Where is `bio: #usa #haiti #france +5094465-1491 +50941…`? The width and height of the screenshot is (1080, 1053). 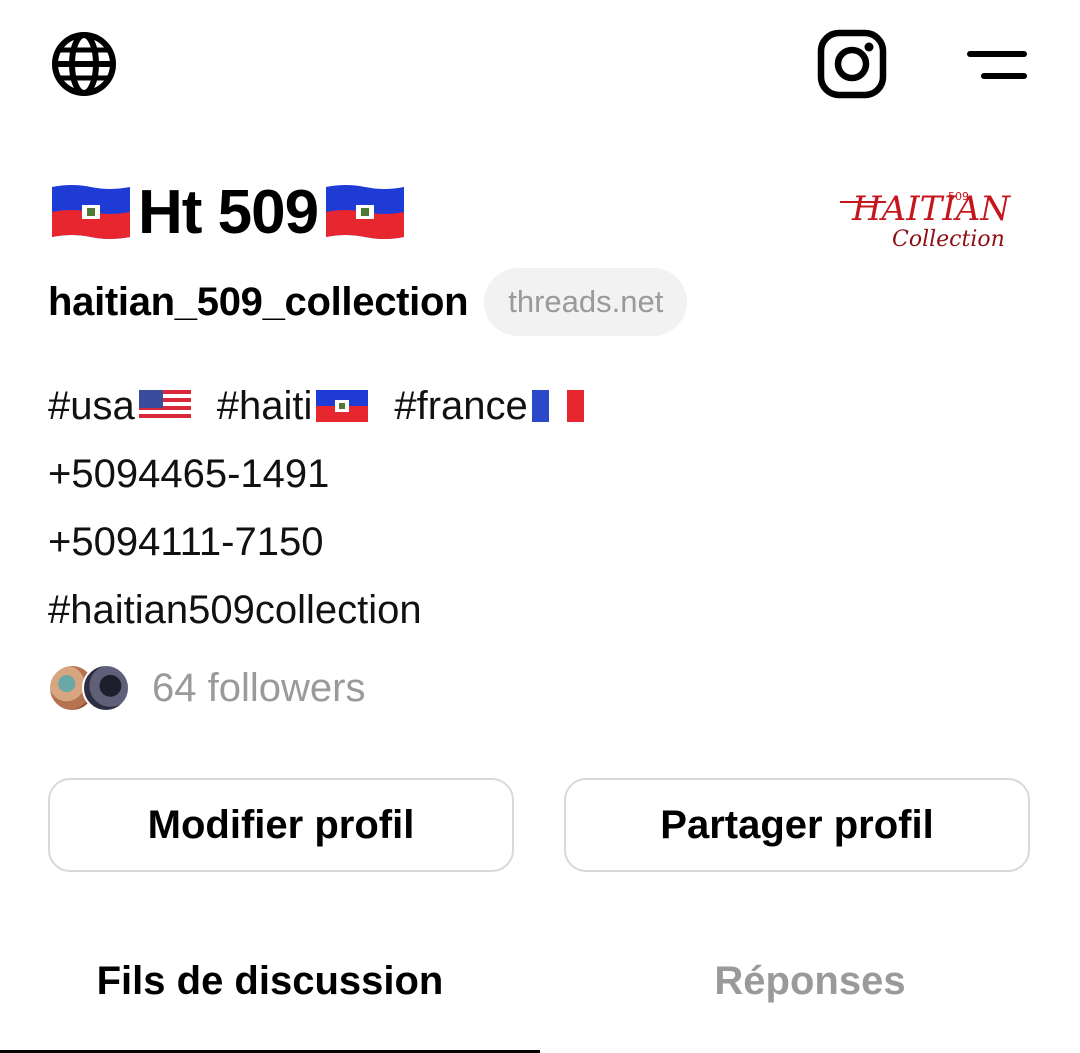 bio: #usa #haiti #france +5094465-1491 +50941… is located at coordinates (317, 508).